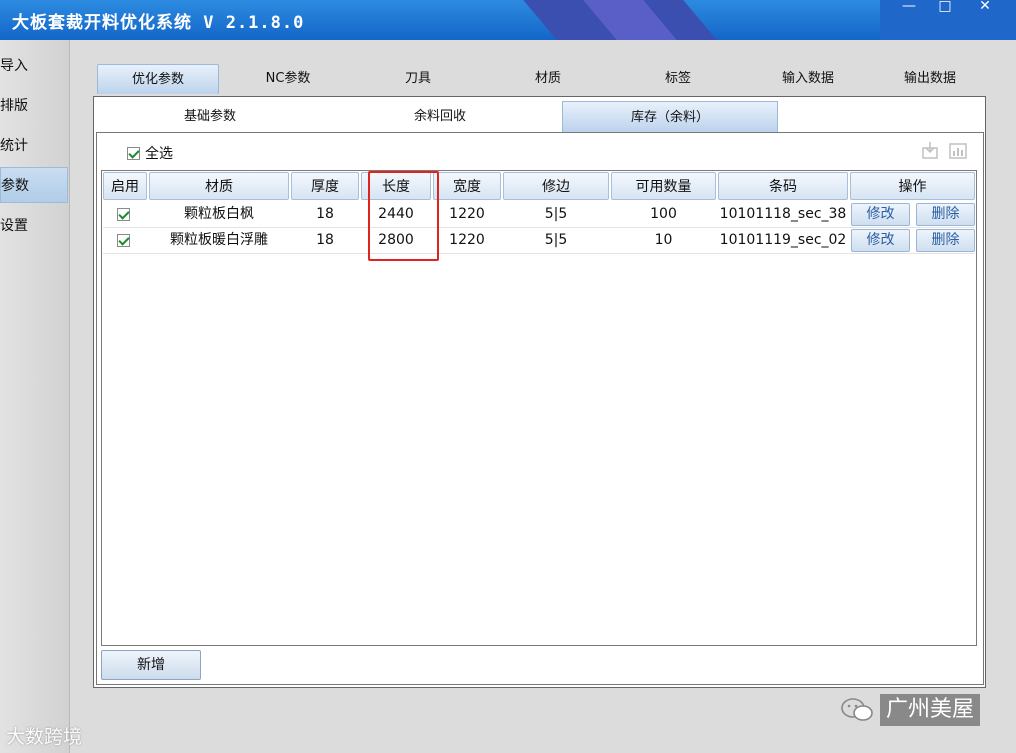 This screenshot has width=1016, height=753. What do you see at coordinates (219, 214) in the screenshot?
I see `cell-material: 颗粒板白枫` at bounding box center [219, 214].